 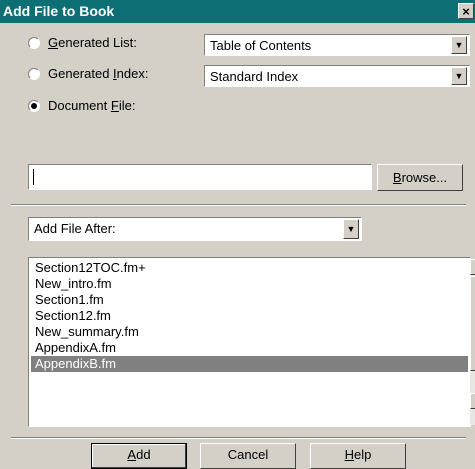 What do you see at coordinates (337, 45) in the screenshot?
I see `generated-list-select: Table of Contents ▼` at bounding box center [337, 45].